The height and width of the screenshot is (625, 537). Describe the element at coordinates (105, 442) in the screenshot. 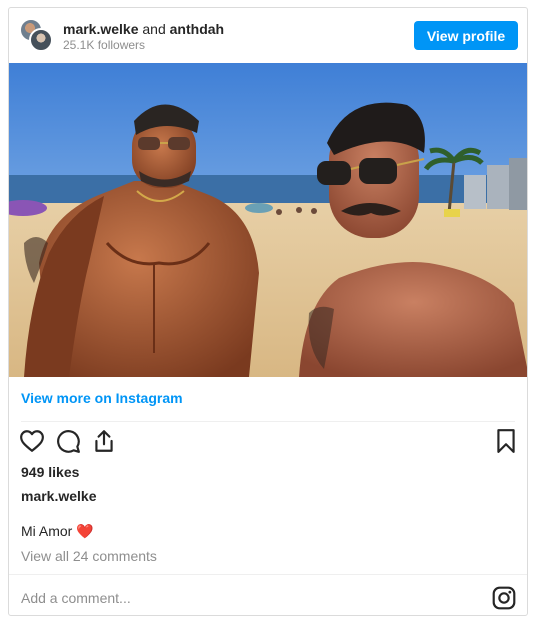

I see `share-icon` at that location.